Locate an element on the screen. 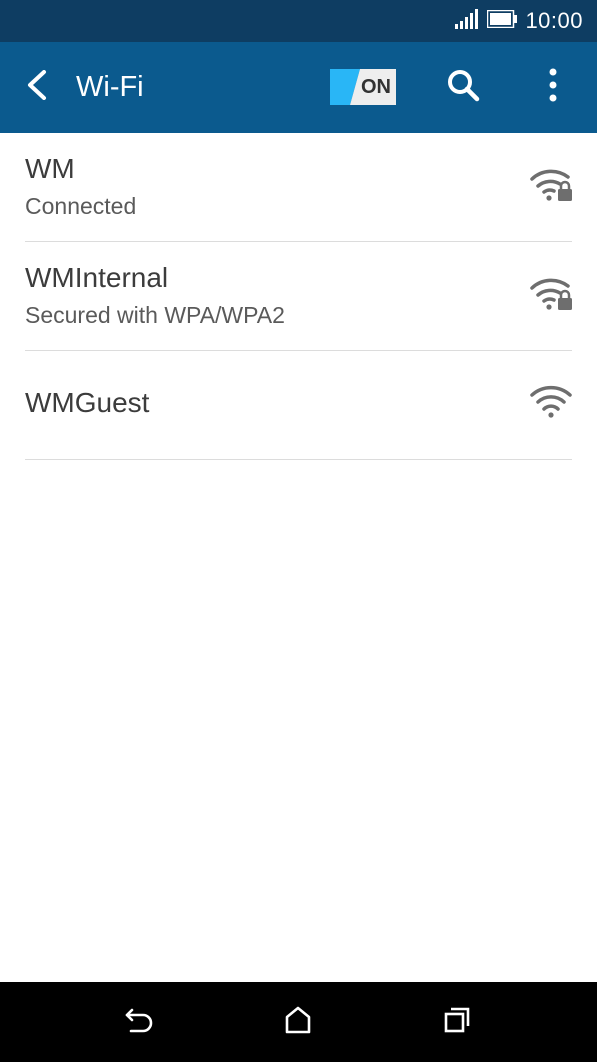 The image size is (597, 1062). app-bar: Wi-Fi ON is located at coordinates (298, 87).